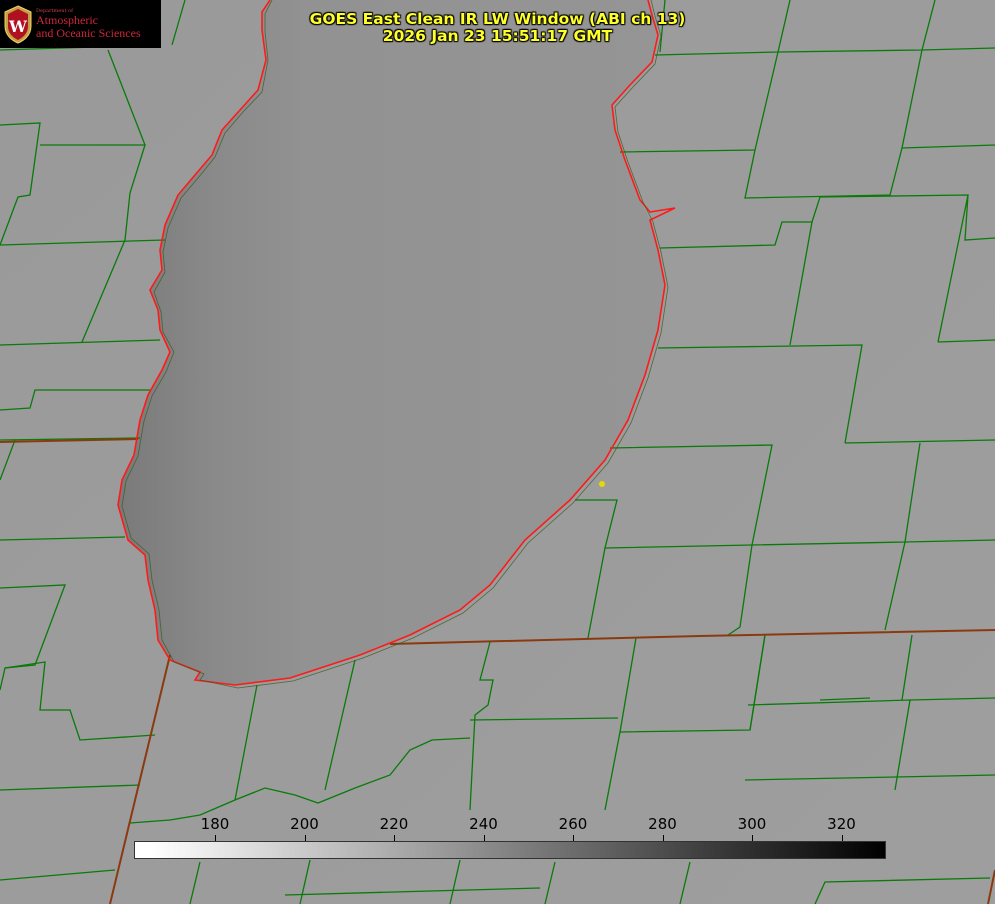 Image resolution: width=995 pixels, height=904 pixels. What do you see at coordinates (304, 824) in the screenshot?
I see `colorbar-tick-label: 200` at bounding box center [304, 824].